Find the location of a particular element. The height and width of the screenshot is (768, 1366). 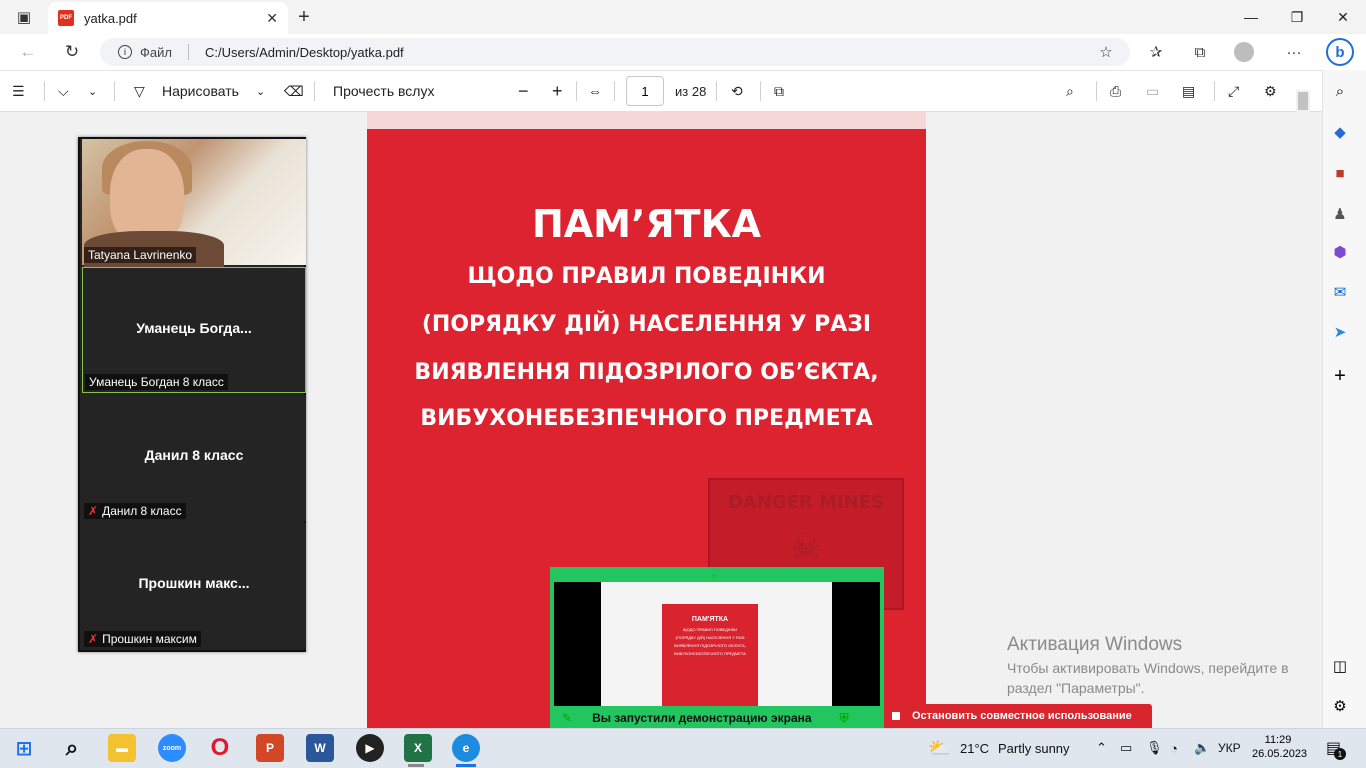

games-icon: ♟ is located at coordinates (1340, 214).